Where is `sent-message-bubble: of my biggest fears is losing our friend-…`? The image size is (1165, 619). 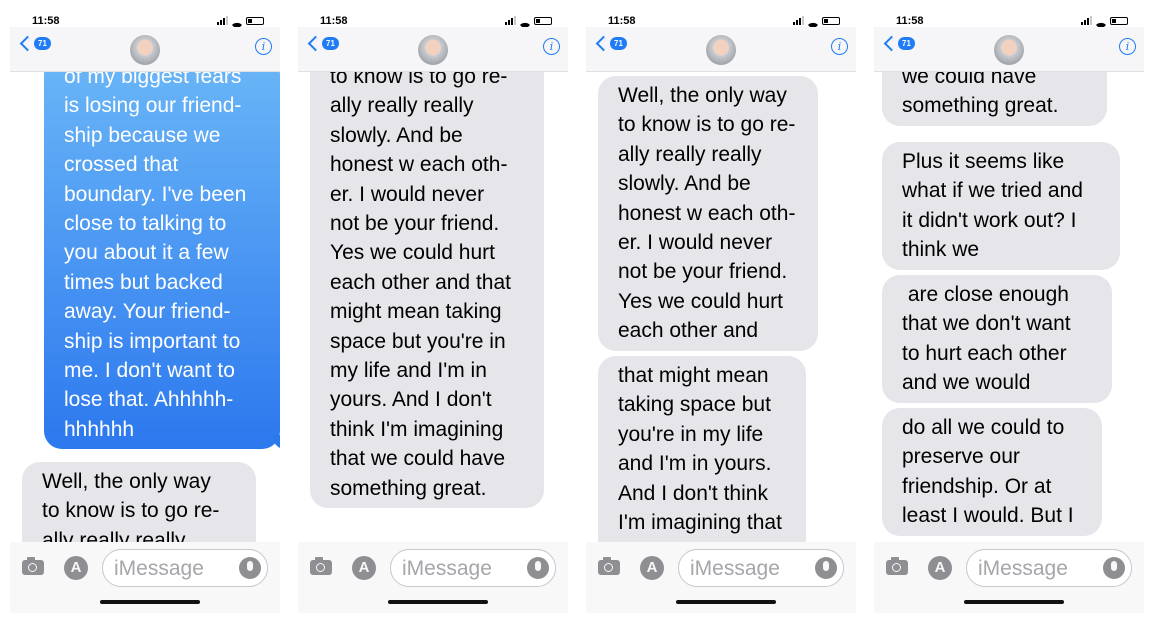 sent-message-bubble: of my biggest fears is losing our friend-… is located at coordinates (162, 261).